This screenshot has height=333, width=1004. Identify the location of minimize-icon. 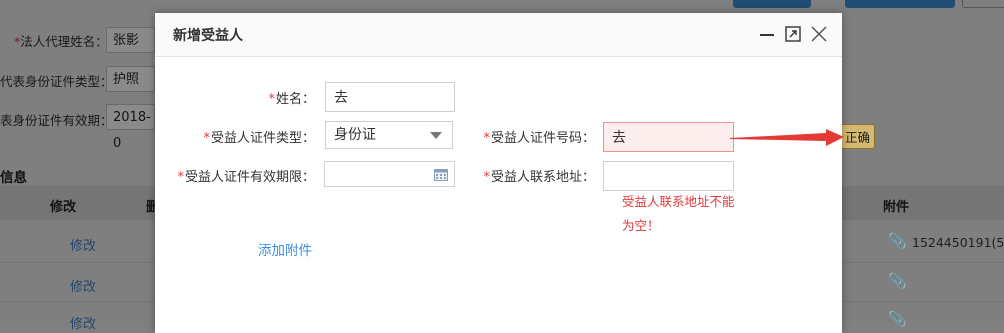
(767, 34).